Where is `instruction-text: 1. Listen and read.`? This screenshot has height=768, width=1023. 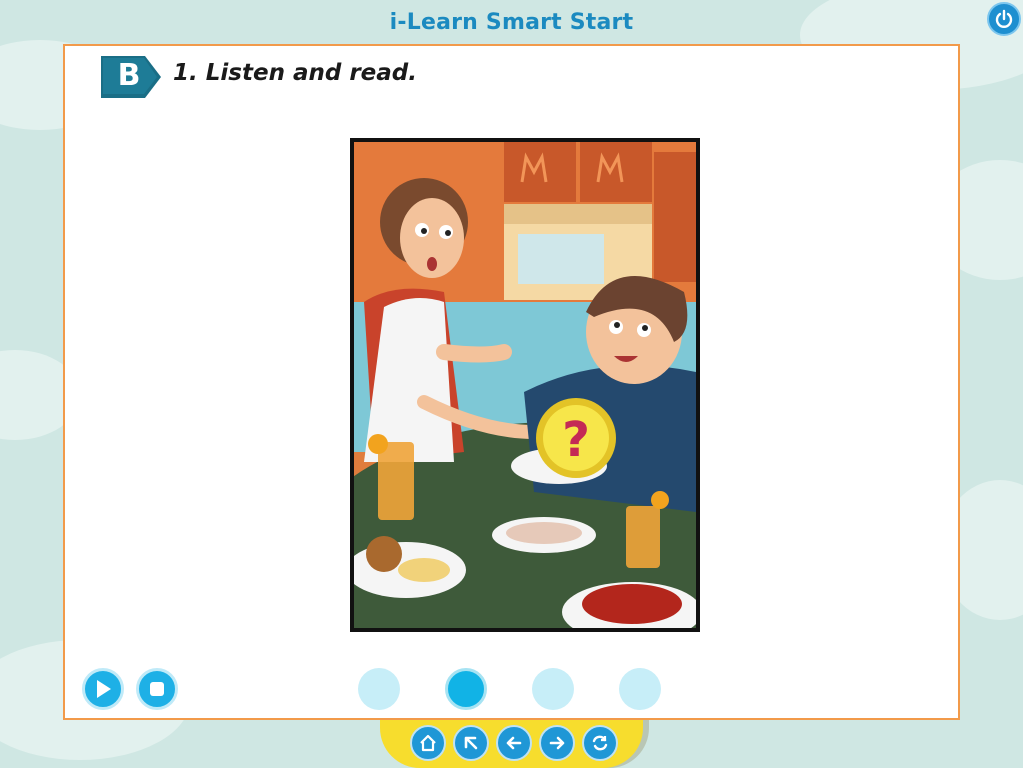
instruction-text: 1. Listen and read. is located at coordinates (295, 73).